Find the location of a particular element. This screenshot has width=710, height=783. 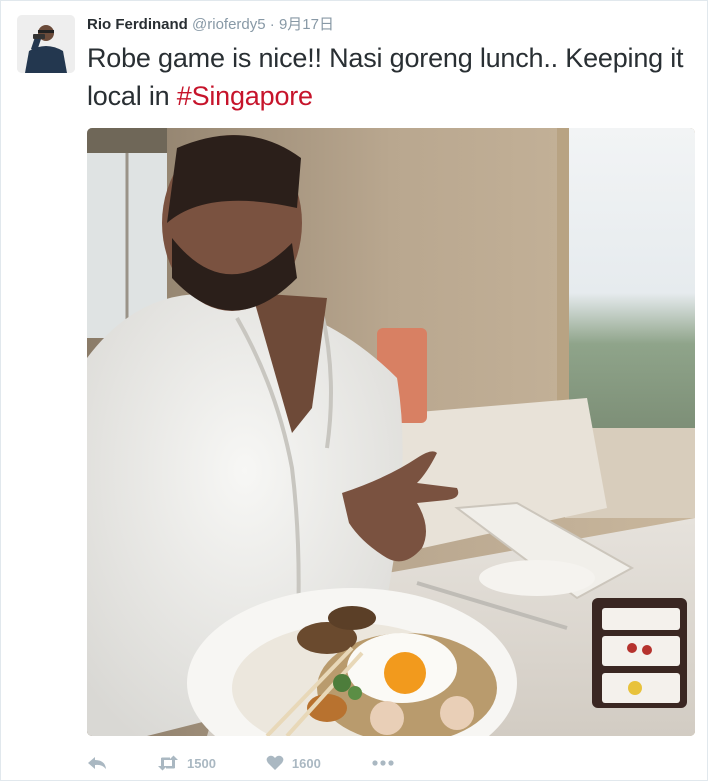

like-count: 1600 is located at coordinates (306, 763).